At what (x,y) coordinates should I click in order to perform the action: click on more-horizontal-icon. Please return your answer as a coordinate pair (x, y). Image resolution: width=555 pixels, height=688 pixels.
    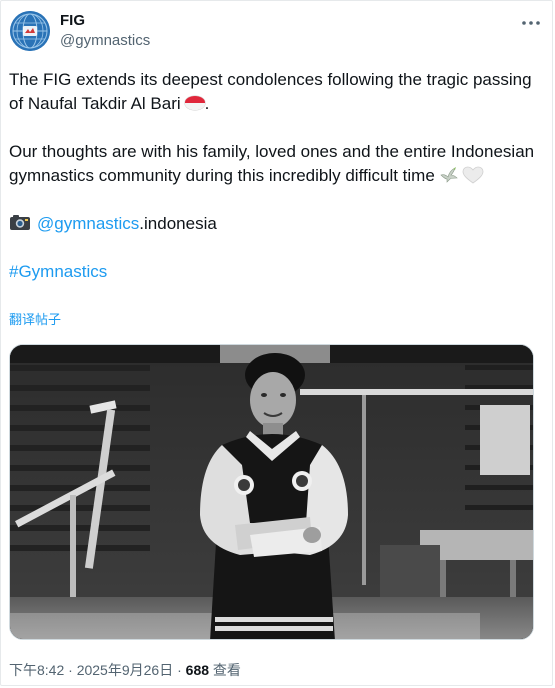
    Looking at the image, I should click on (531, 23).